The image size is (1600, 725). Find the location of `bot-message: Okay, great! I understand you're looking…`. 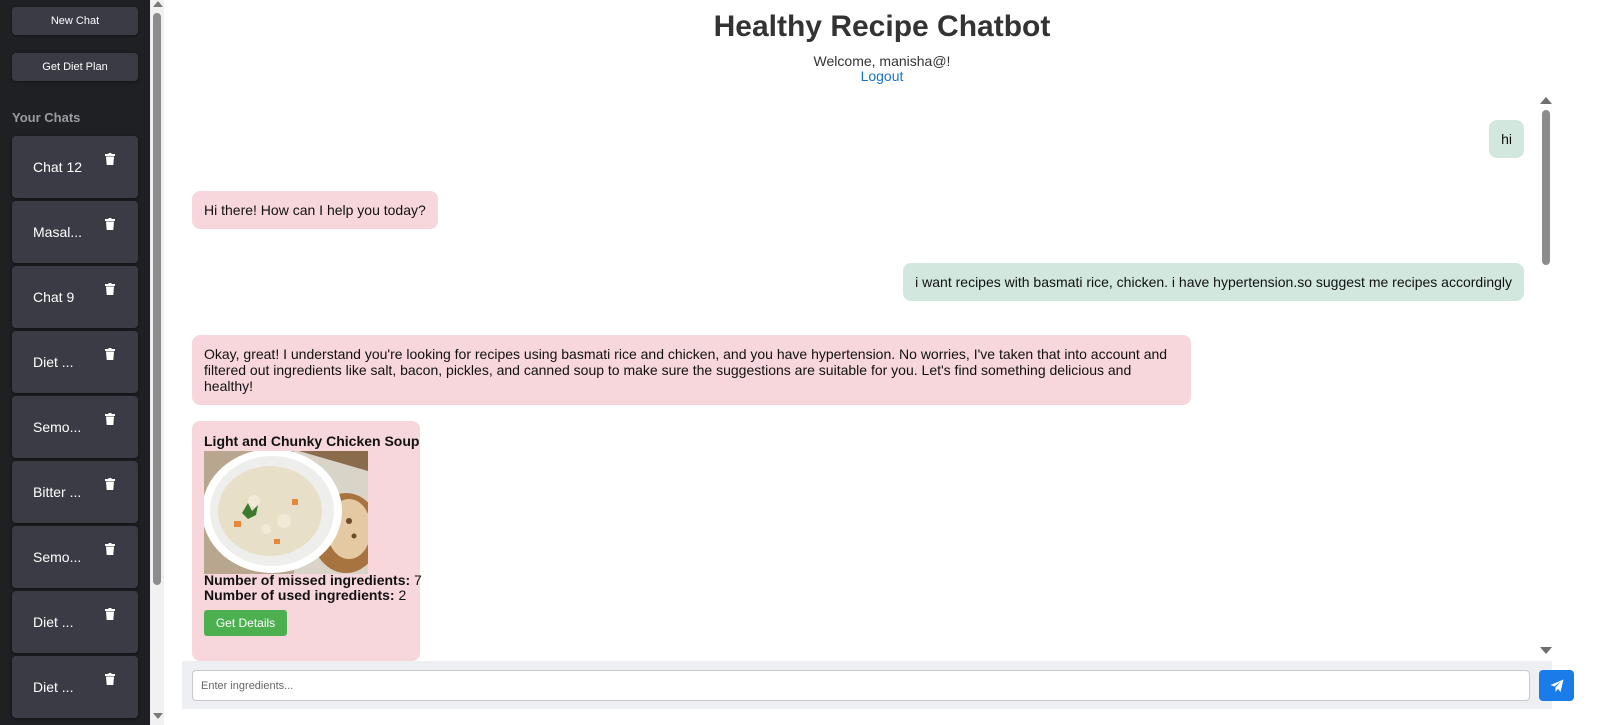

bot-message: Okay, great! I understand you're looking… is located at coordinates (691, 370).